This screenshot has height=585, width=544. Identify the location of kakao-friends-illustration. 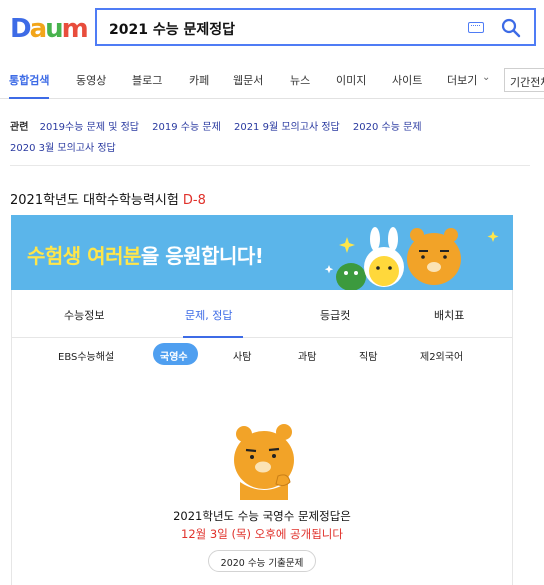
(411, 258).